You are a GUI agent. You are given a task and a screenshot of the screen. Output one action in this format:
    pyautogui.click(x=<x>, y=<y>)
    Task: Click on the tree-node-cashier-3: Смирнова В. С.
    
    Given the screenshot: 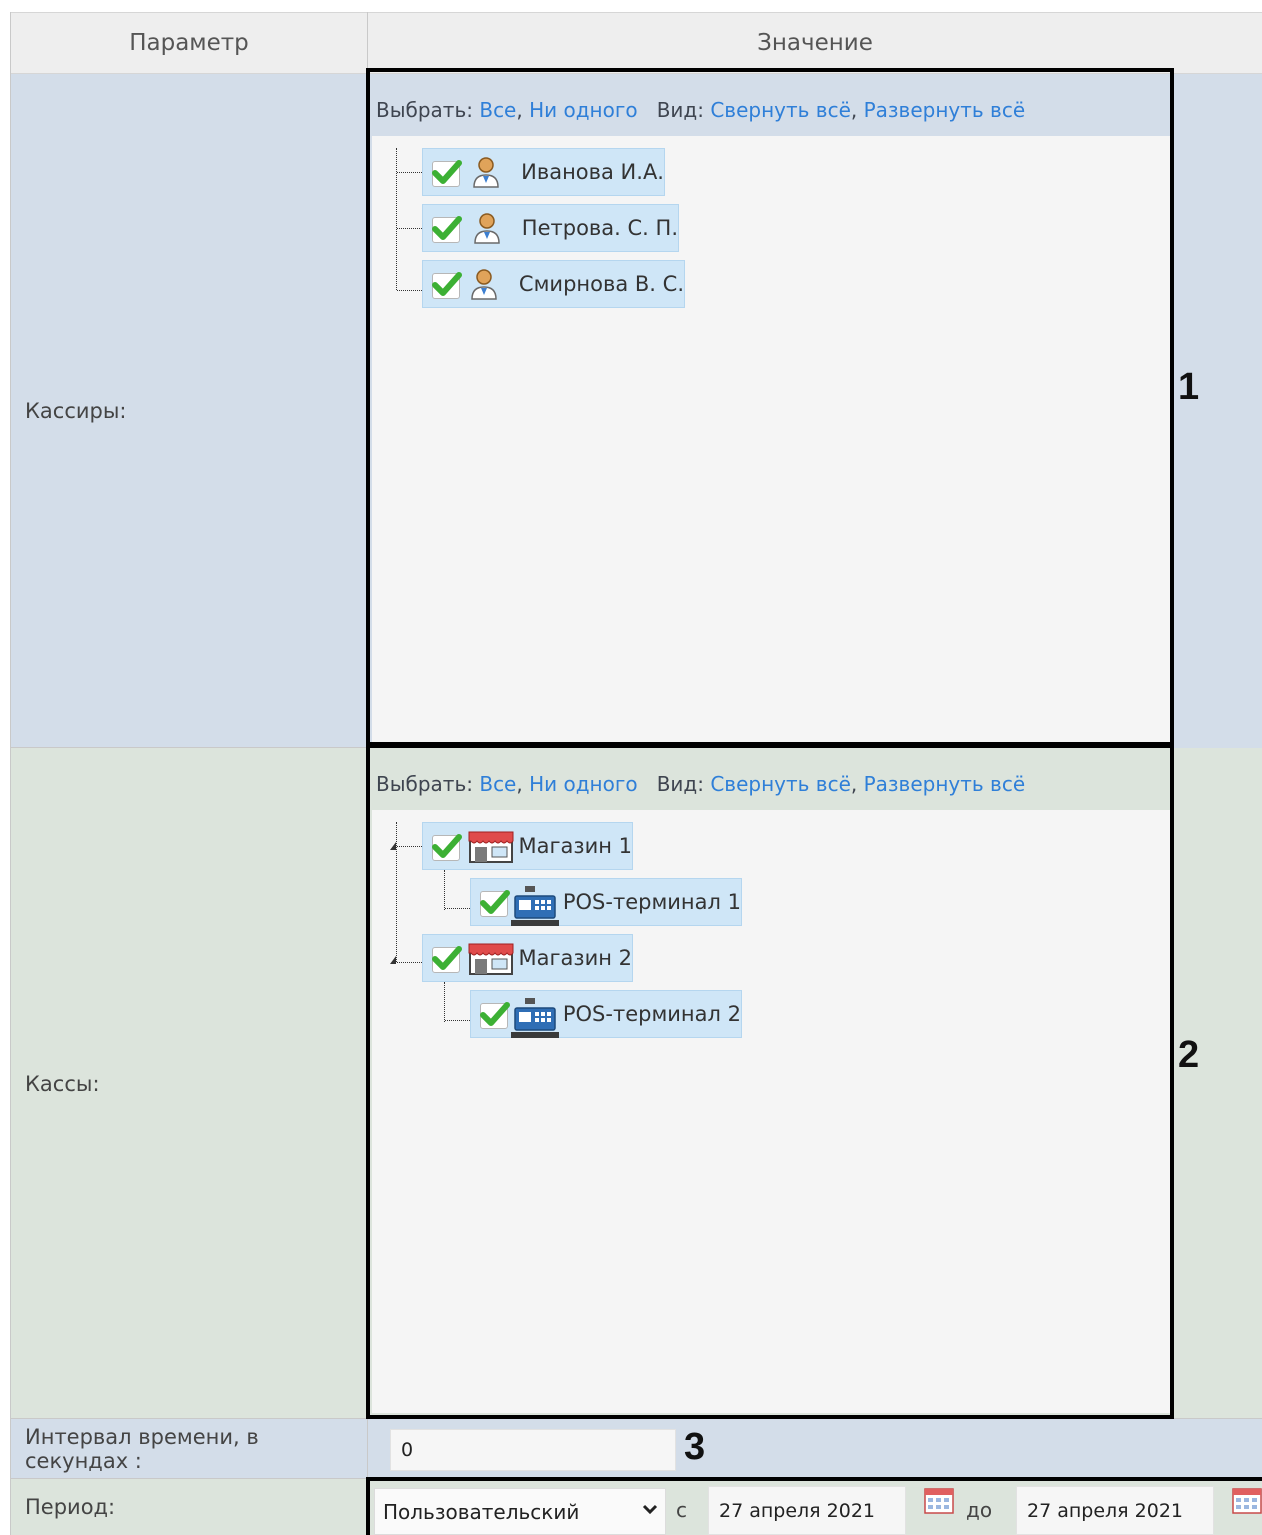 What is the action you would take?
    pyautogui.click(x=553, y=284)
    